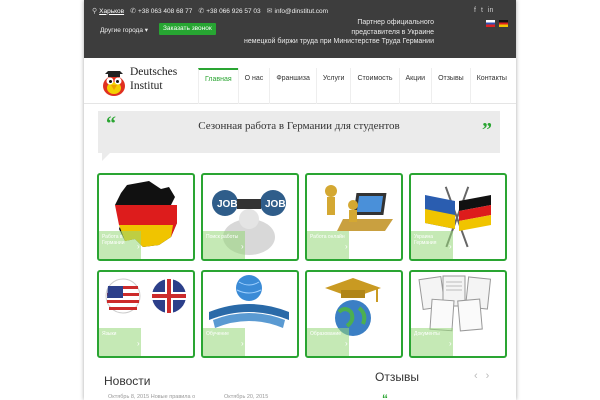 The image size is (600, 400). I want to click on menu-item-prices: Стоимость, so click(374, 86).